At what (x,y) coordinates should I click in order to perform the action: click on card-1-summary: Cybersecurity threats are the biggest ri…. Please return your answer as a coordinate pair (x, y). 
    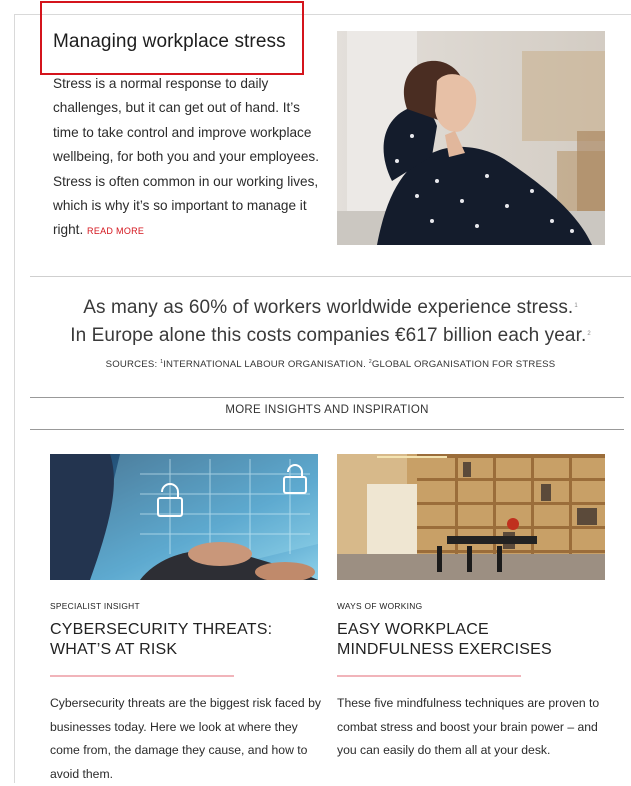
    Looking at the image, I should click on (185, 738).